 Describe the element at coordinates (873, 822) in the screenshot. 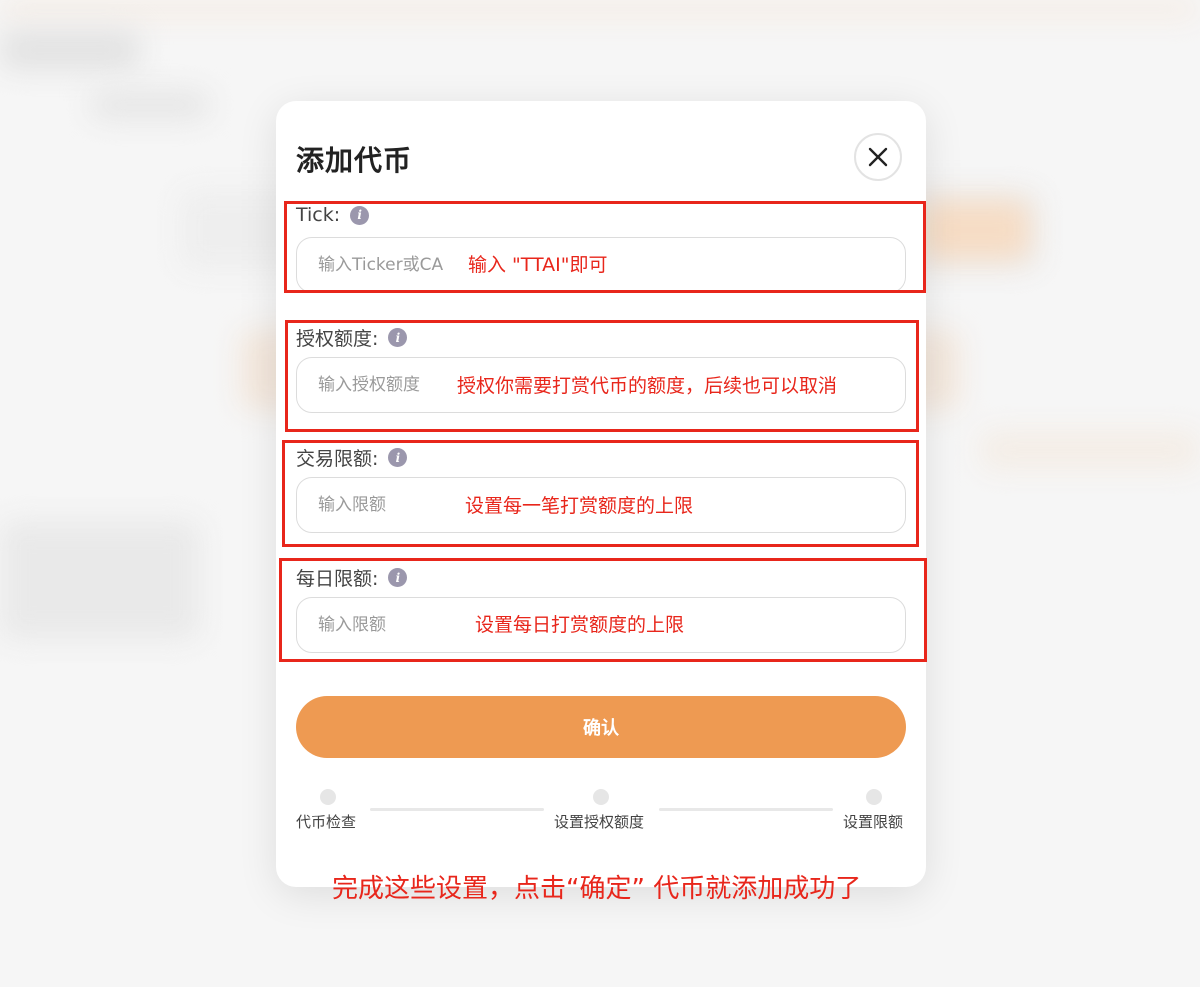

I see `step-label-limit: 设置限额` at that location.